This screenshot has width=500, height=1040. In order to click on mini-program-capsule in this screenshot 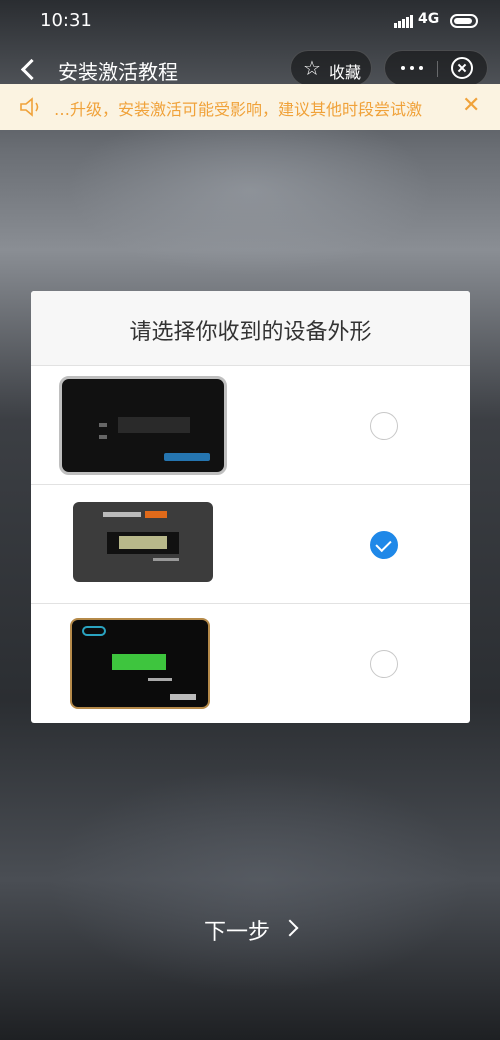, I will do `click(436, 68)`.